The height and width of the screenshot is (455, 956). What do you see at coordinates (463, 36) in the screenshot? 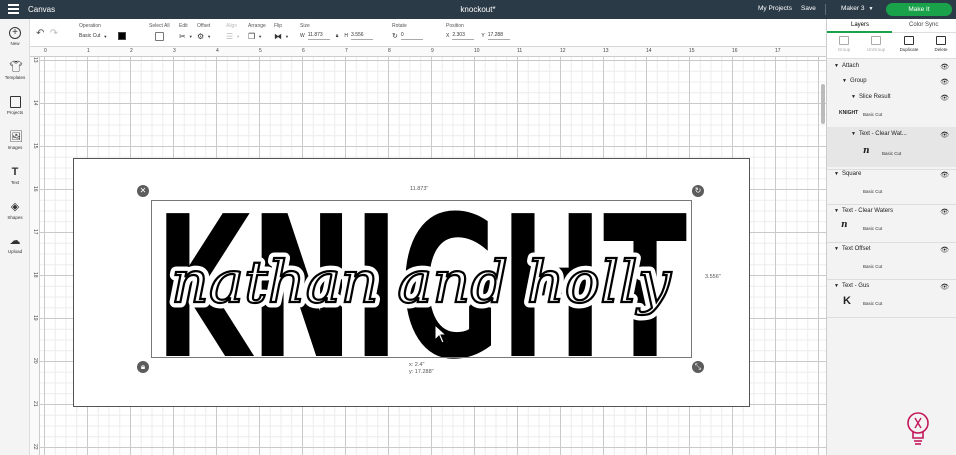
I see `pos-x-input: 2.303` at bounding box center [463, 36].